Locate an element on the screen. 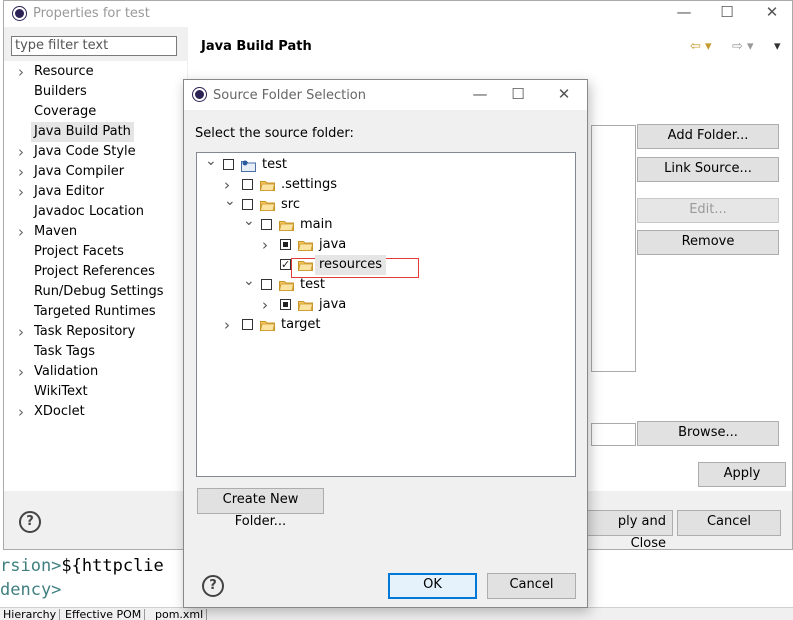  back-arrow-icon: ⇦ ▾ is located at coordinates (701, 46).